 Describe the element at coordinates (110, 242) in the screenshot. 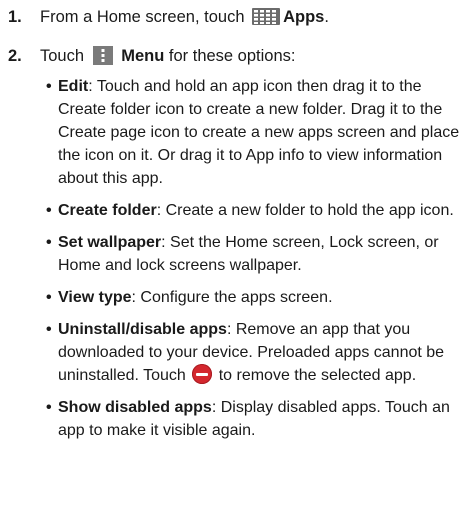

I see `option-term: Set wallpaper` at that location.